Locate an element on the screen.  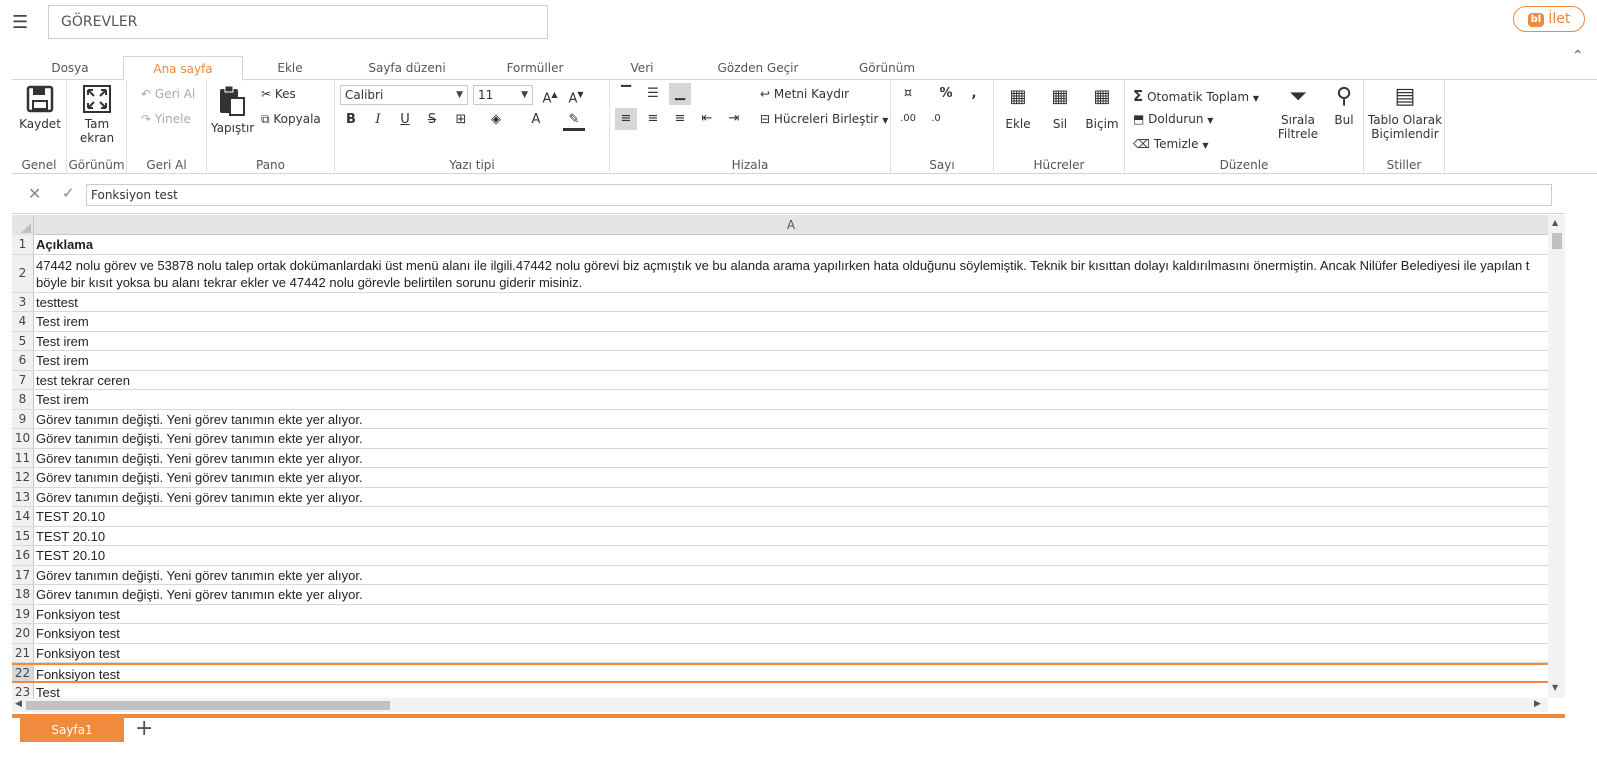
vertical-scroll-thumb is located at coordinates (1557, 241).